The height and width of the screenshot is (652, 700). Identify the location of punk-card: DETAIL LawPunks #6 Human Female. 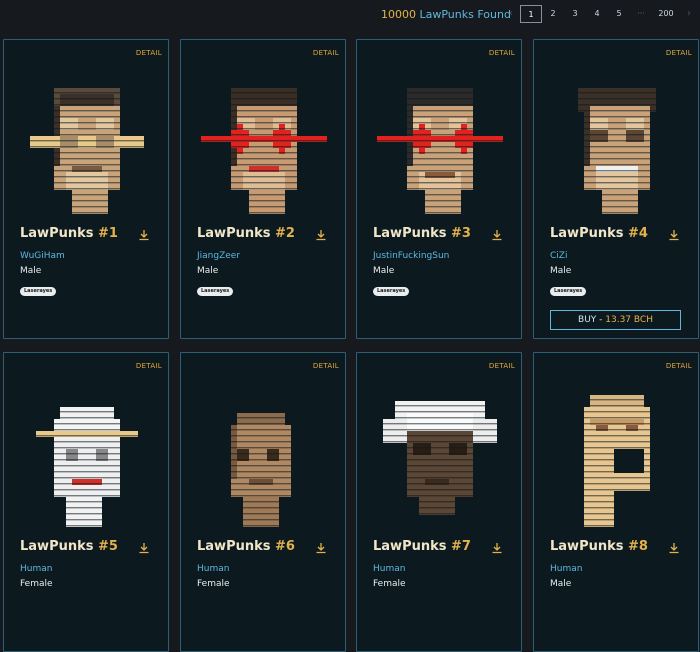
(263, 502).